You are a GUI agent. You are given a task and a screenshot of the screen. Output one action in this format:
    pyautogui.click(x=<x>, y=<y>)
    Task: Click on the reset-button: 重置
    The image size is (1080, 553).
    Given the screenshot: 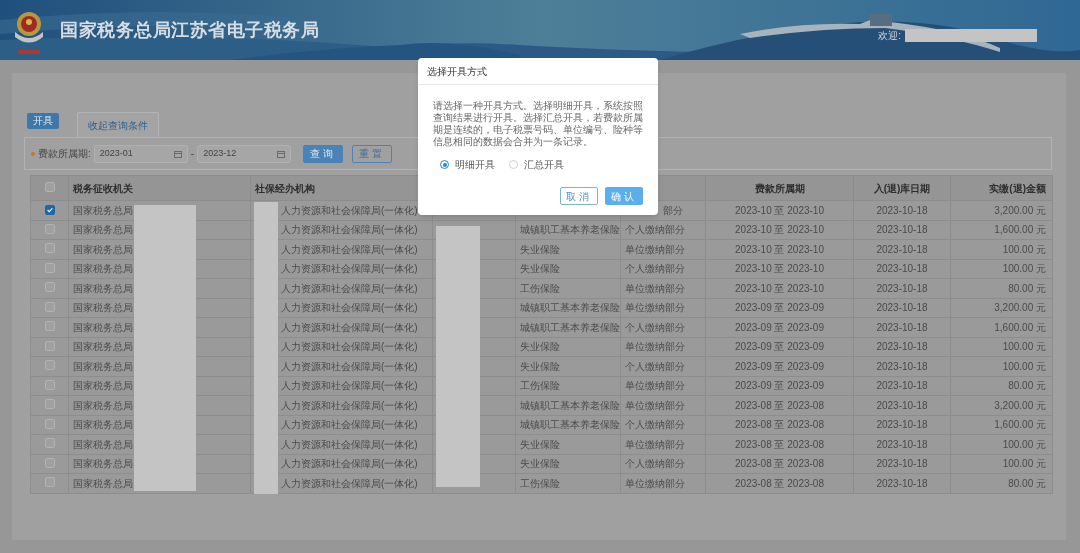 What is the action you would take?
    pyautogui.click(x=372, y=153)
    